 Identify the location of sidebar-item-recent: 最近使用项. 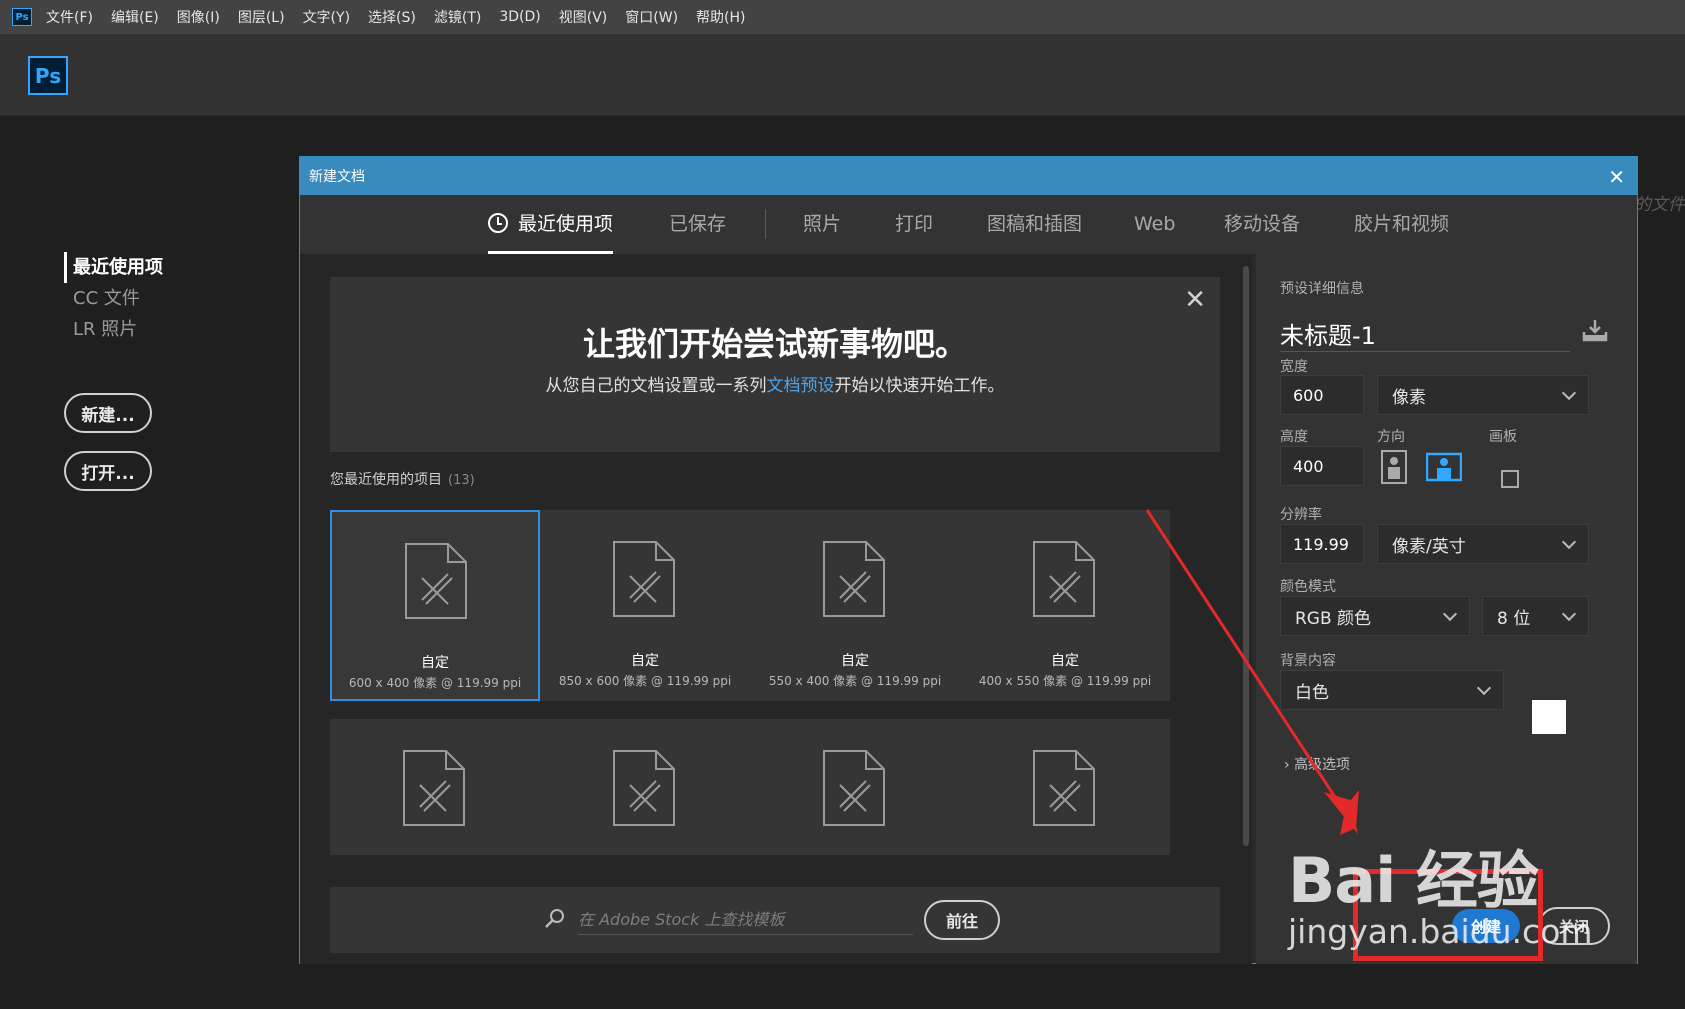
(113, 267).